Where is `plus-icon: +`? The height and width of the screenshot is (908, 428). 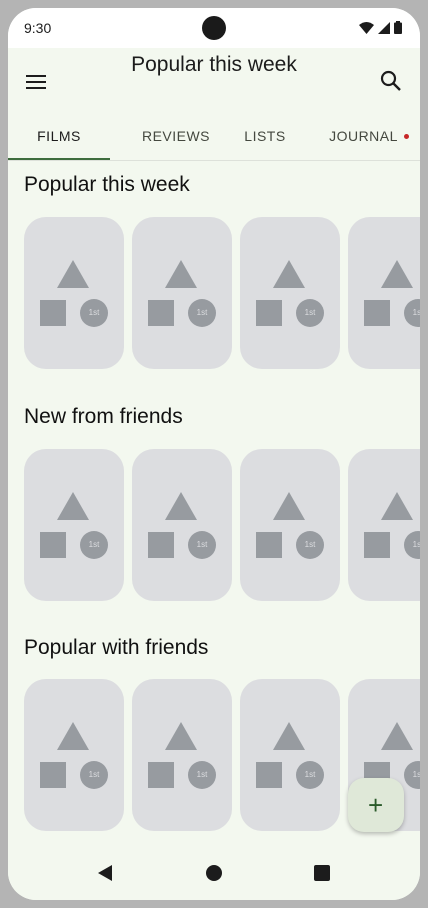 plus-icon: + is located at coordinates (376, 805).